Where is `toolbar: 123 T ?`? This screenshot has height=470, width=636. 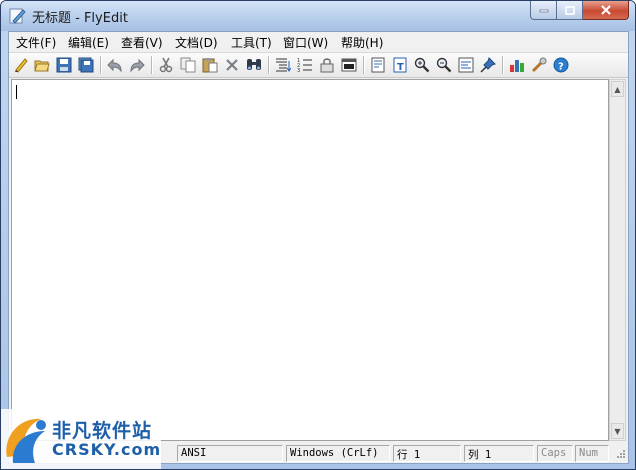 toolbar: 123 T ? is located at coordinates (318, 65).